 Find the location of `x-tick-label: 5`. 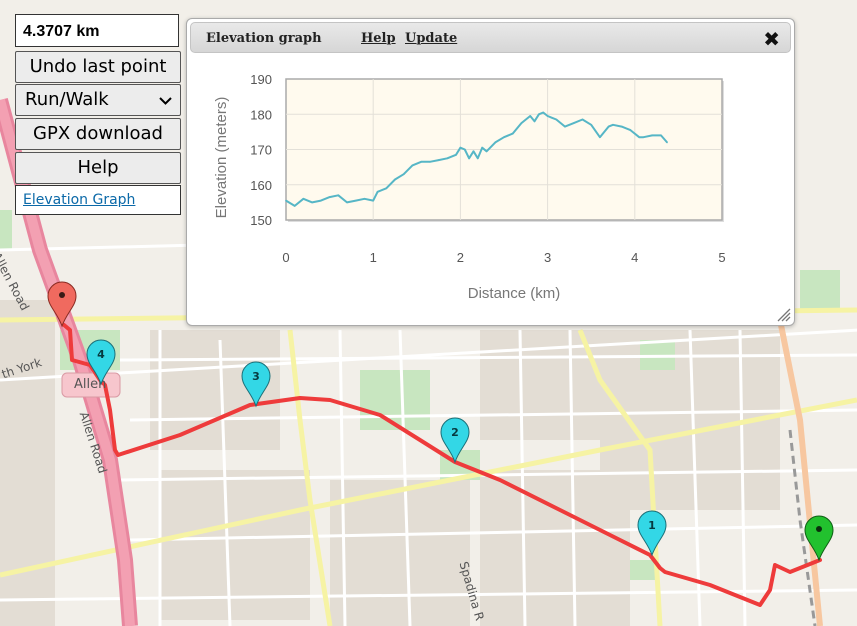

x-tick-label: 5 is located at coordinates (721, 257).